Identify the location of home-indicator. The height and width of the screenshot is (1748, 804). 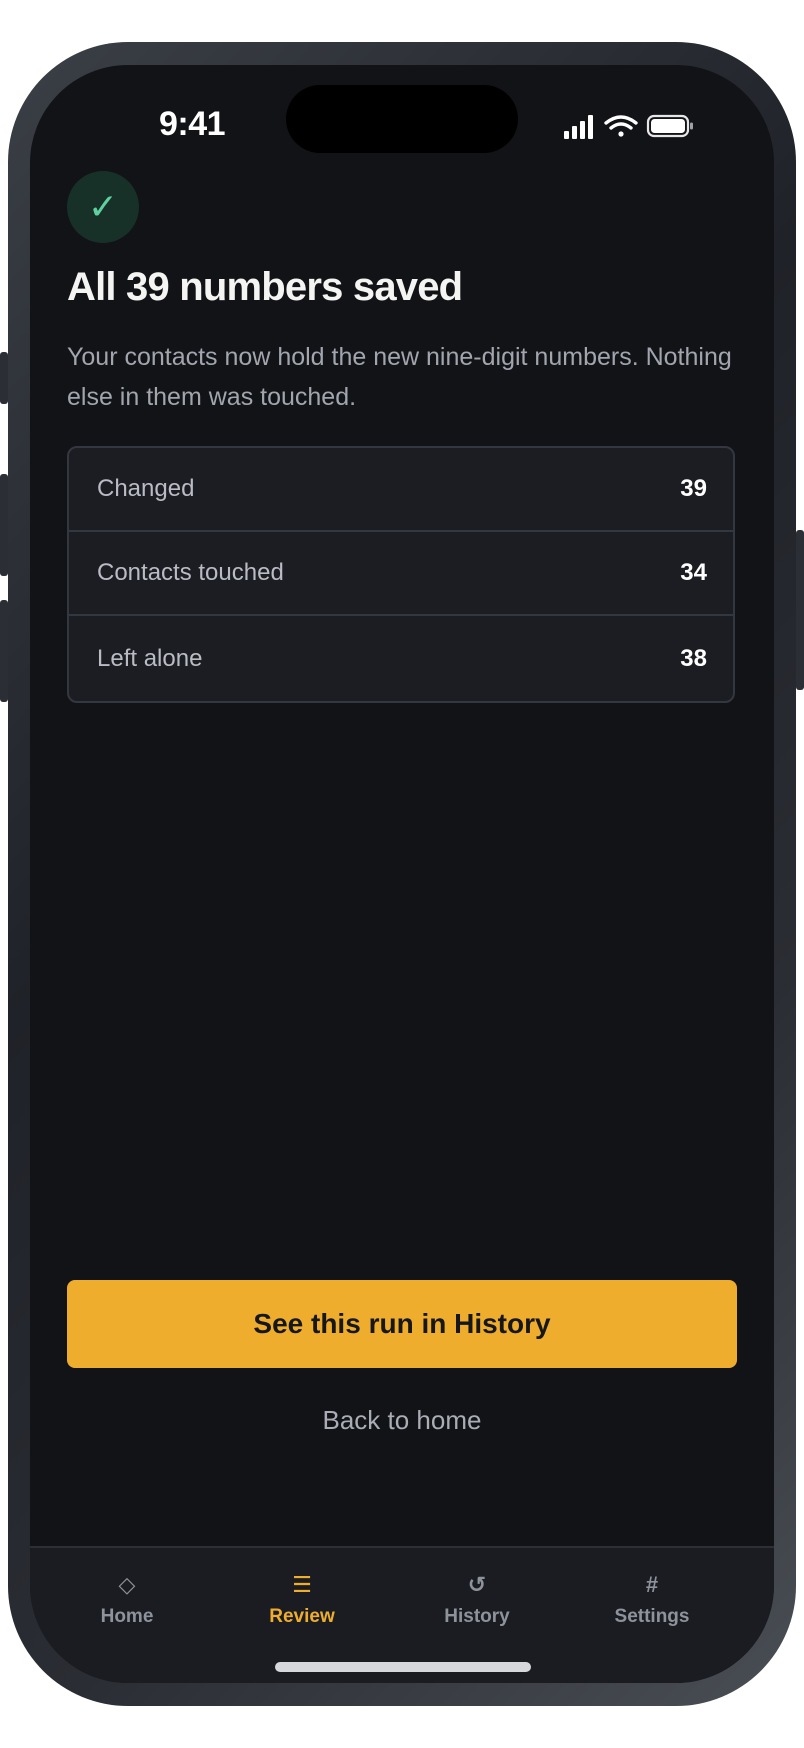
(403, 1667).